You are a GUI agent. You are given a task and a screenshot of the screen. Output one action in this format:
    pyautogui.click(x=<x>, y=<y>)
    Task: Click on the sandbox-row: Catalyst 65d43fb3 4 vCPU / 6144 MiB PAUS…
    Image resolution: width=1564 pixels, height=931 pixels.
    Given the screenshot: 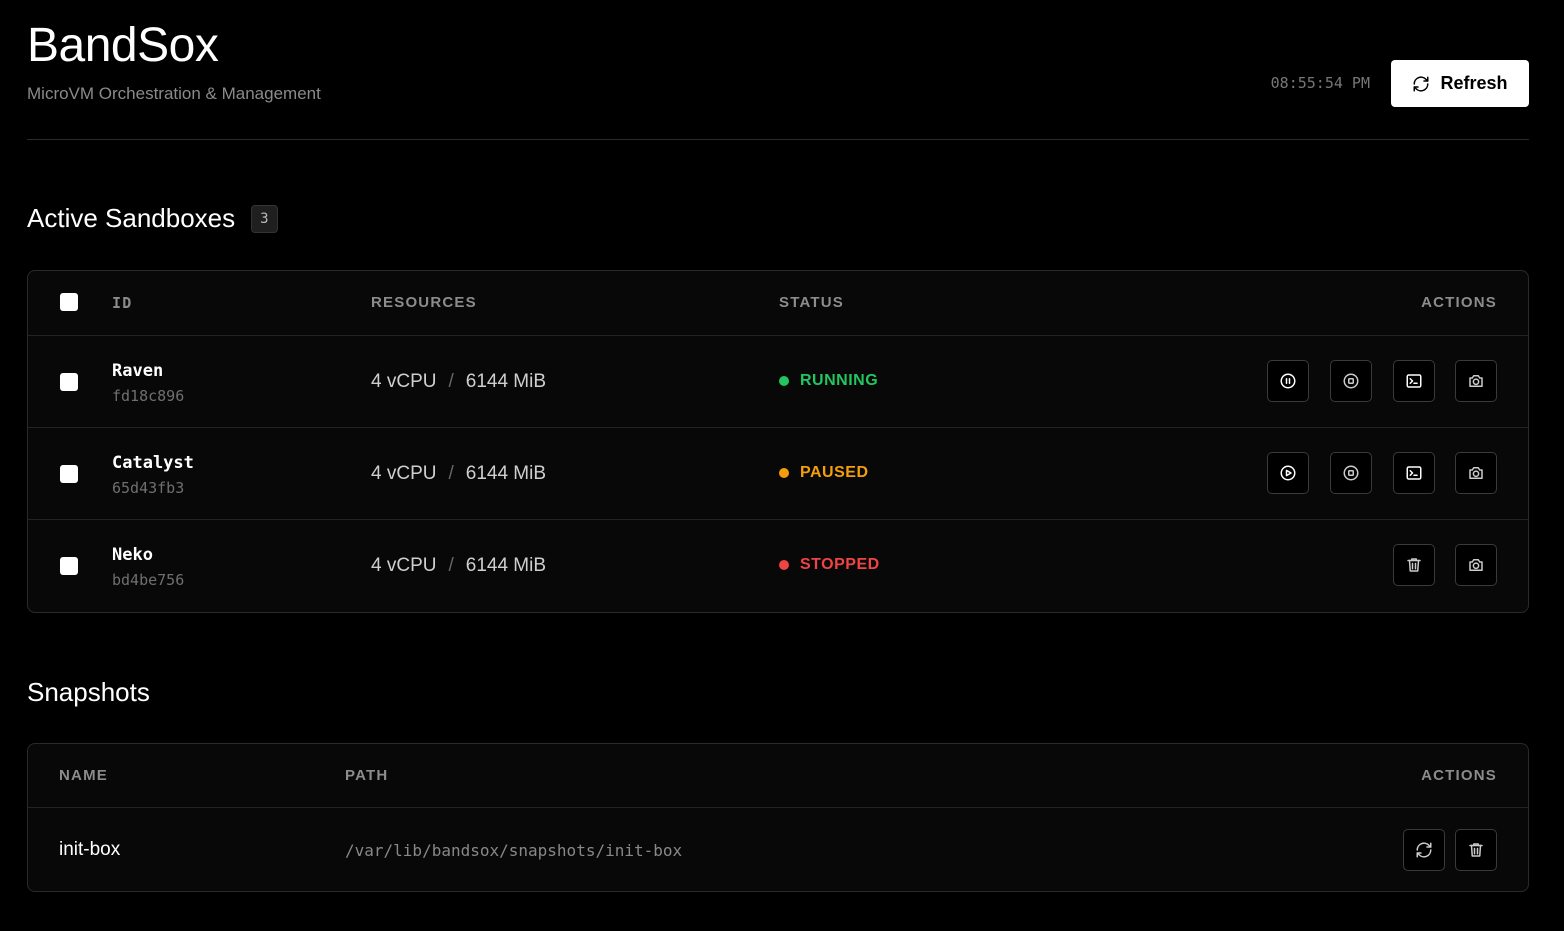 What is the action you would take?
    pyautogui.click(x=778, y=474)
    